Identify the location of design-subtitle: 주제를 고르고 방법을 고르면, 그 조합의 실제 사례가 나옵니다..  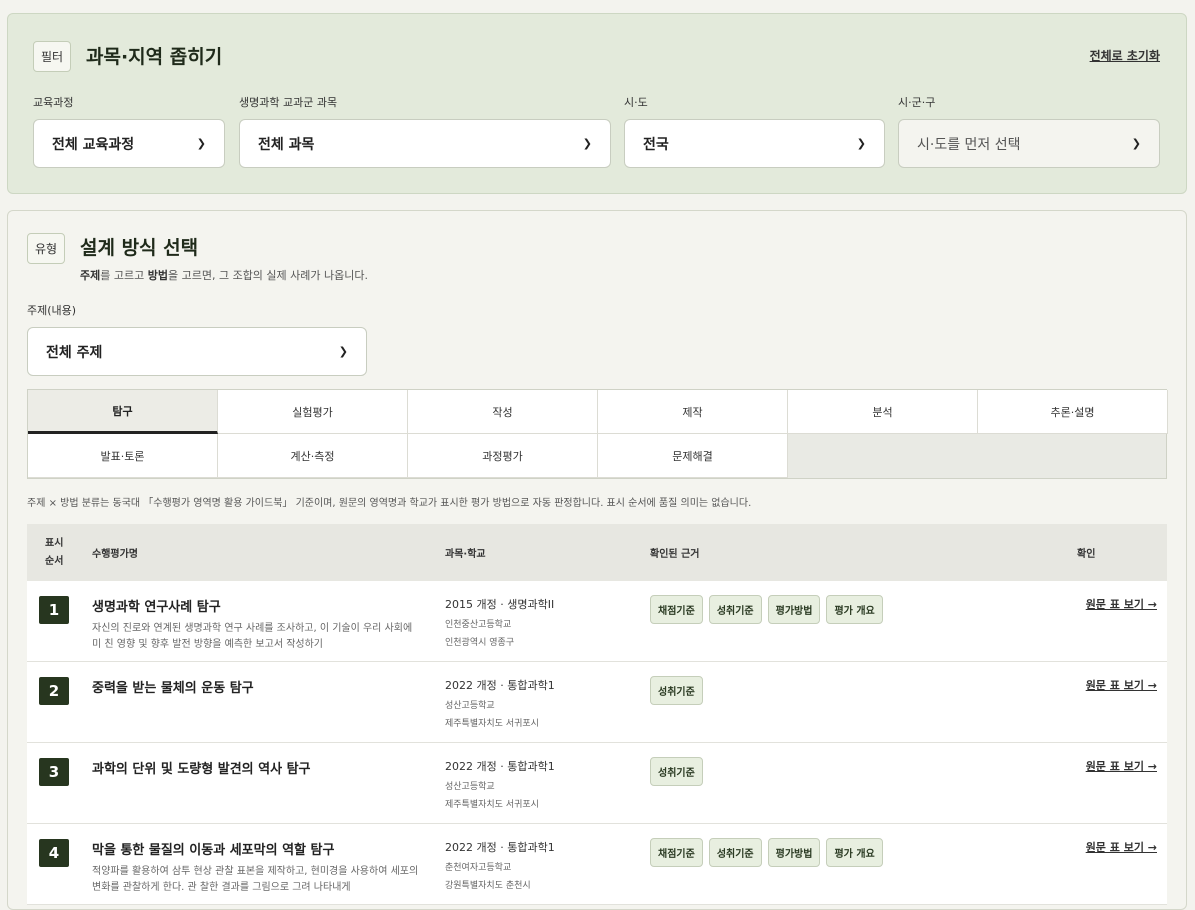
(224, 275).